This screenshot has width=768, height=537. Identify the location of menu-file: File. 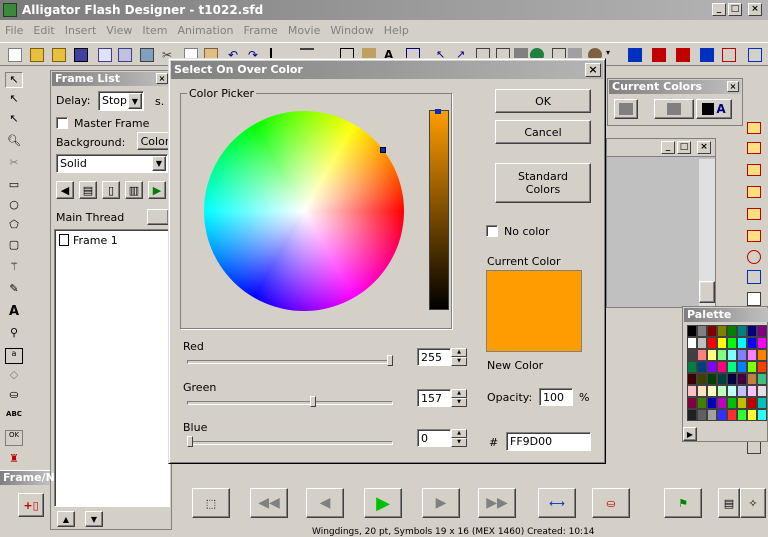
(14, 30).